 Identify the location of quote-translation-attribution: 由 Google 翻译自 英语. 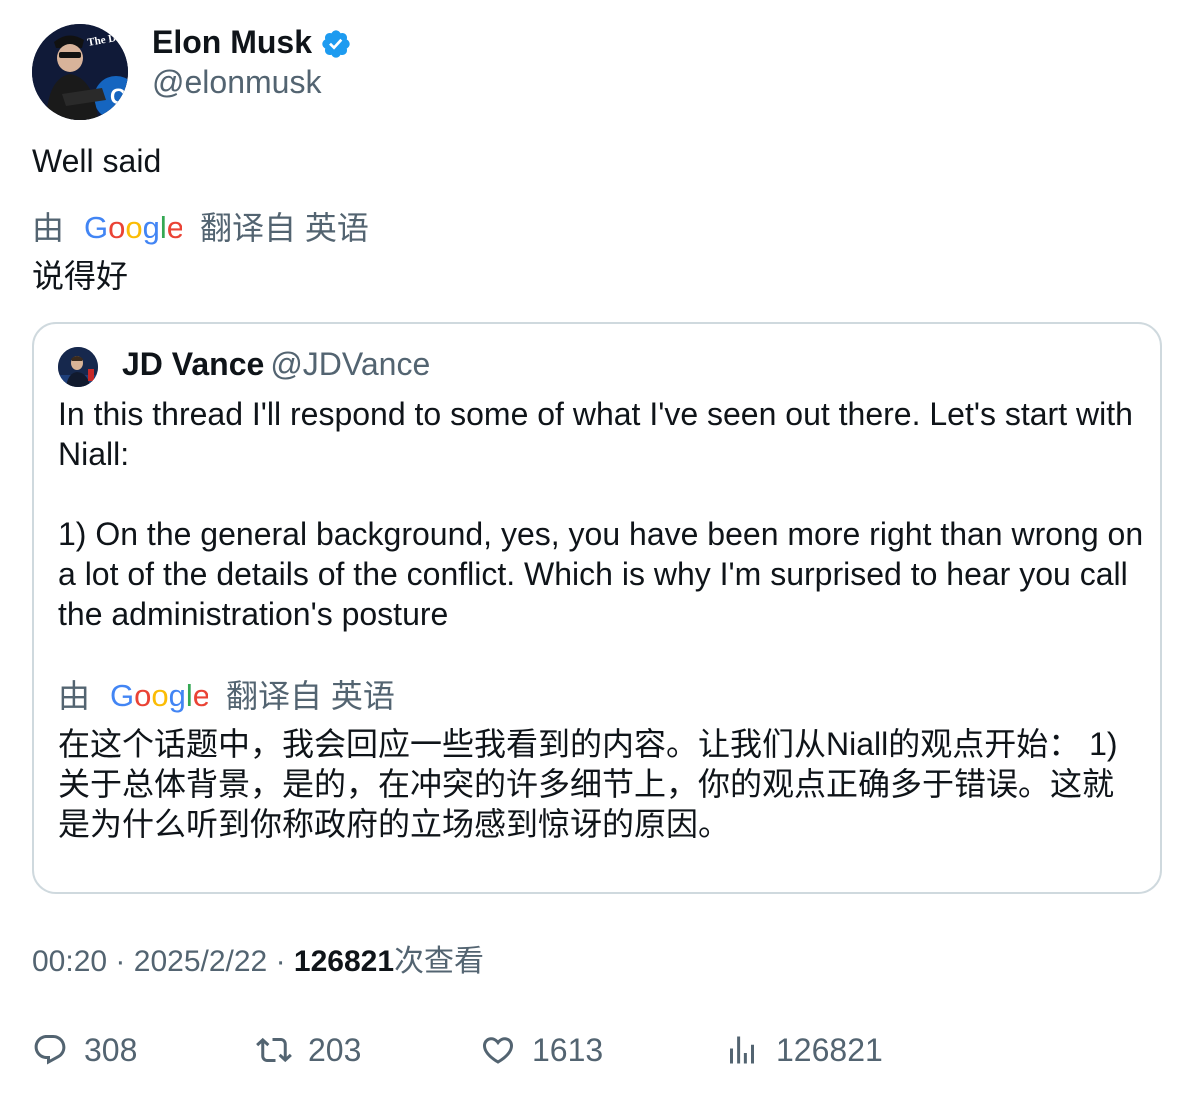
(226, 696).